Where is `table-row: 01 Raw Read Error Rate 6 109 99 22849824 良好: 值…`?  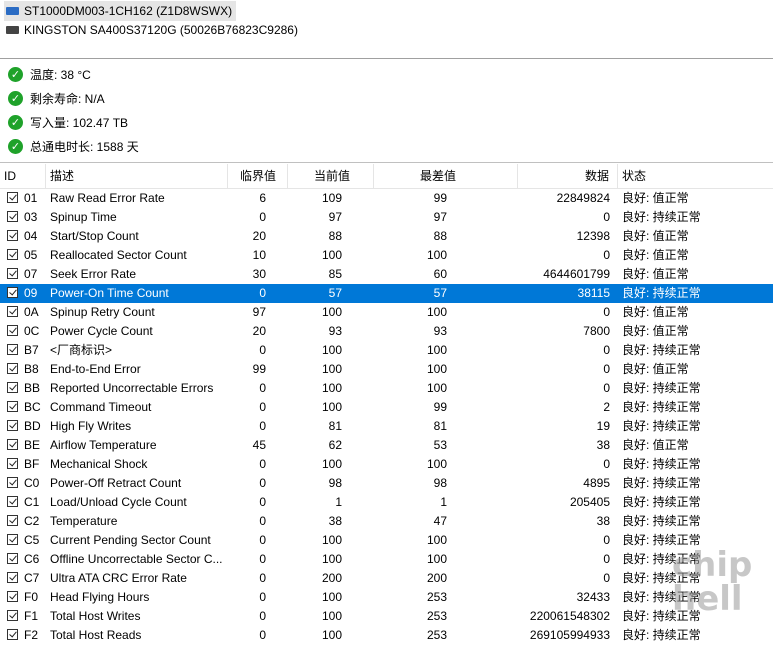 table-row: 01 Raw Read Error Rate 6 109 99 22849824 良好: 值… is located at coordinates (386, 198).